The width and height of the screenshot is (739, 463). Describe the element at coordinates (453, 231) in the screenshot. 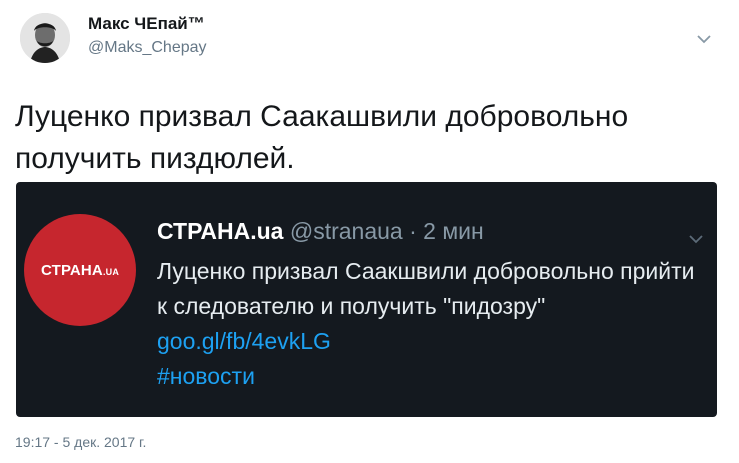

I see `embedded-time: 2 мин` at that location.